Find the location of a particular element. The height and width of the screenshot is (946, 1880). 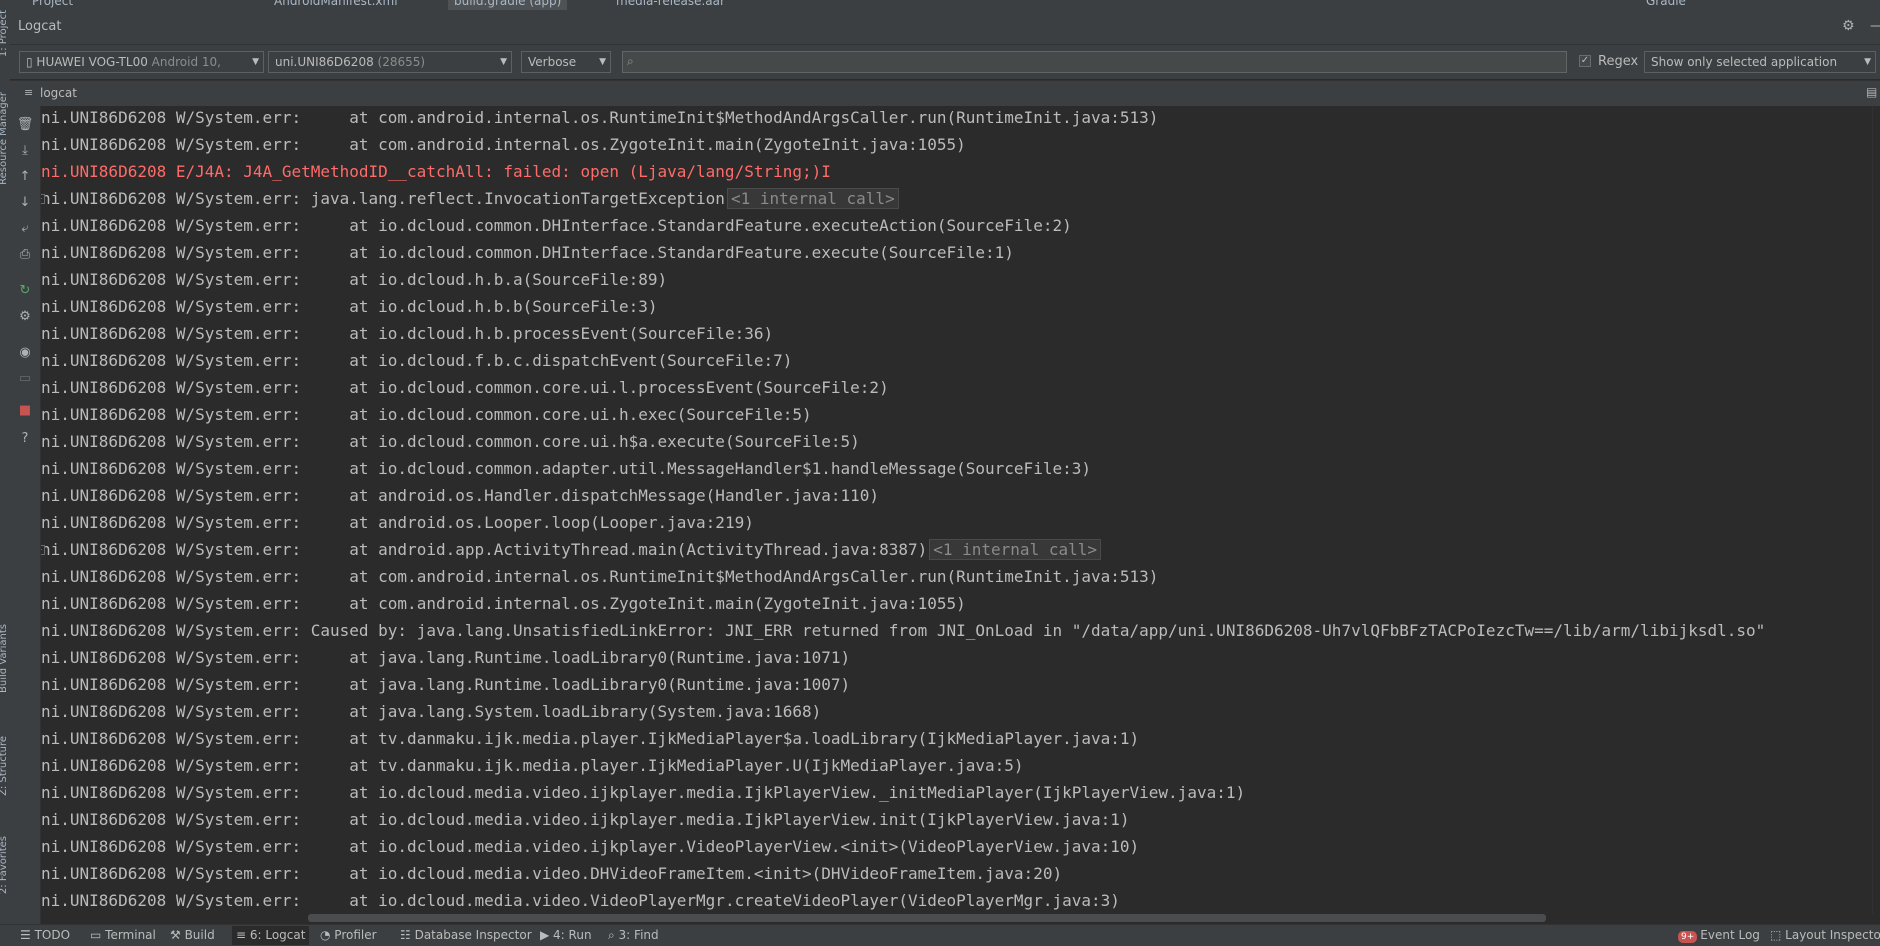

logcat-subtab: logcat is located at coordinates (58, 93).